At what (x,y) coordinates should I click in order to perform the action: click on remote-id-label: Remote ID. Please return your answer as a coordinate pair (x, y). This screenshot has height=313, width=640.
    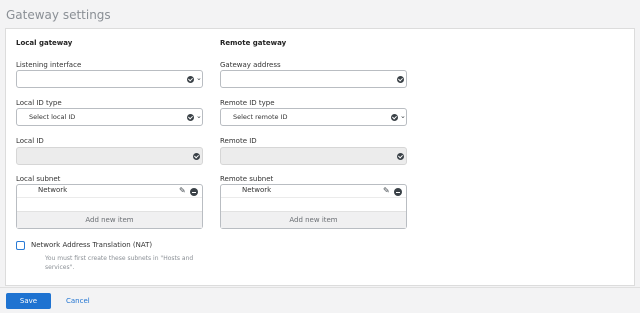
    Looking at the image, I should click on (238, 141).